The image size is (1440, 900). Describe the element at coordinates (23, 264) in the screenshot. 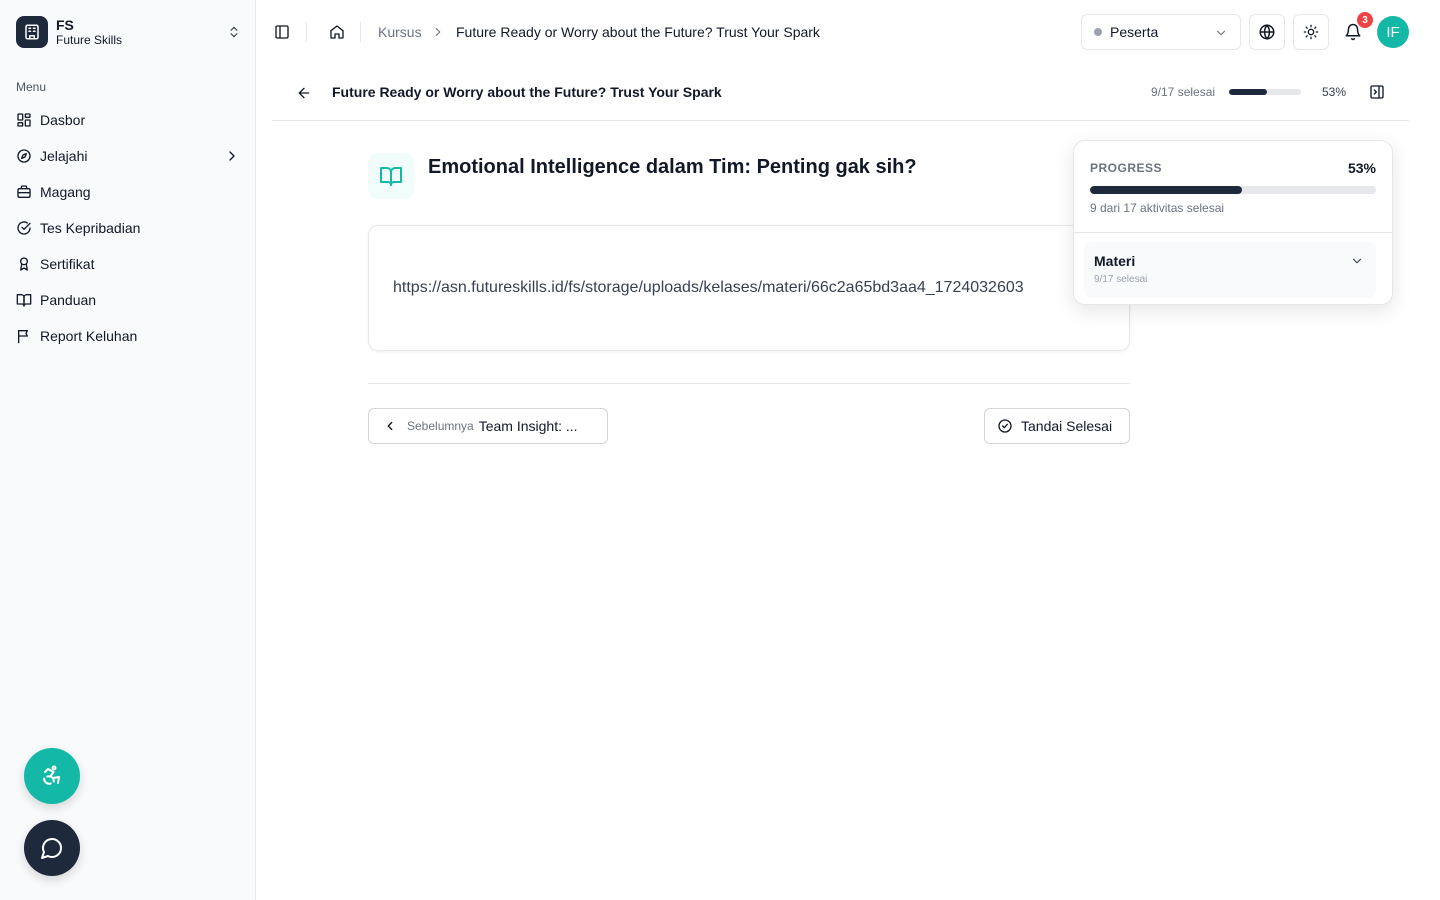

I see `award-icon` at that location.